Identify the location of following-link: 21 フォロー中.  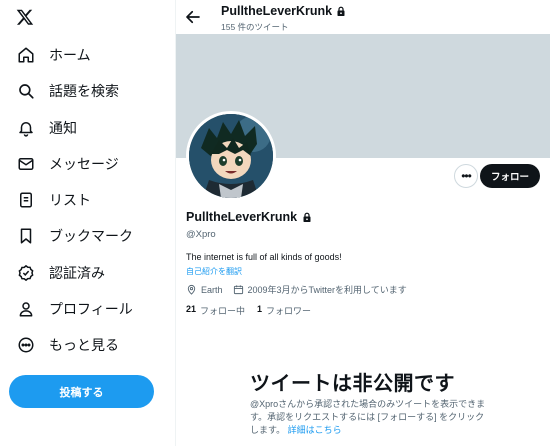
(215, 310).